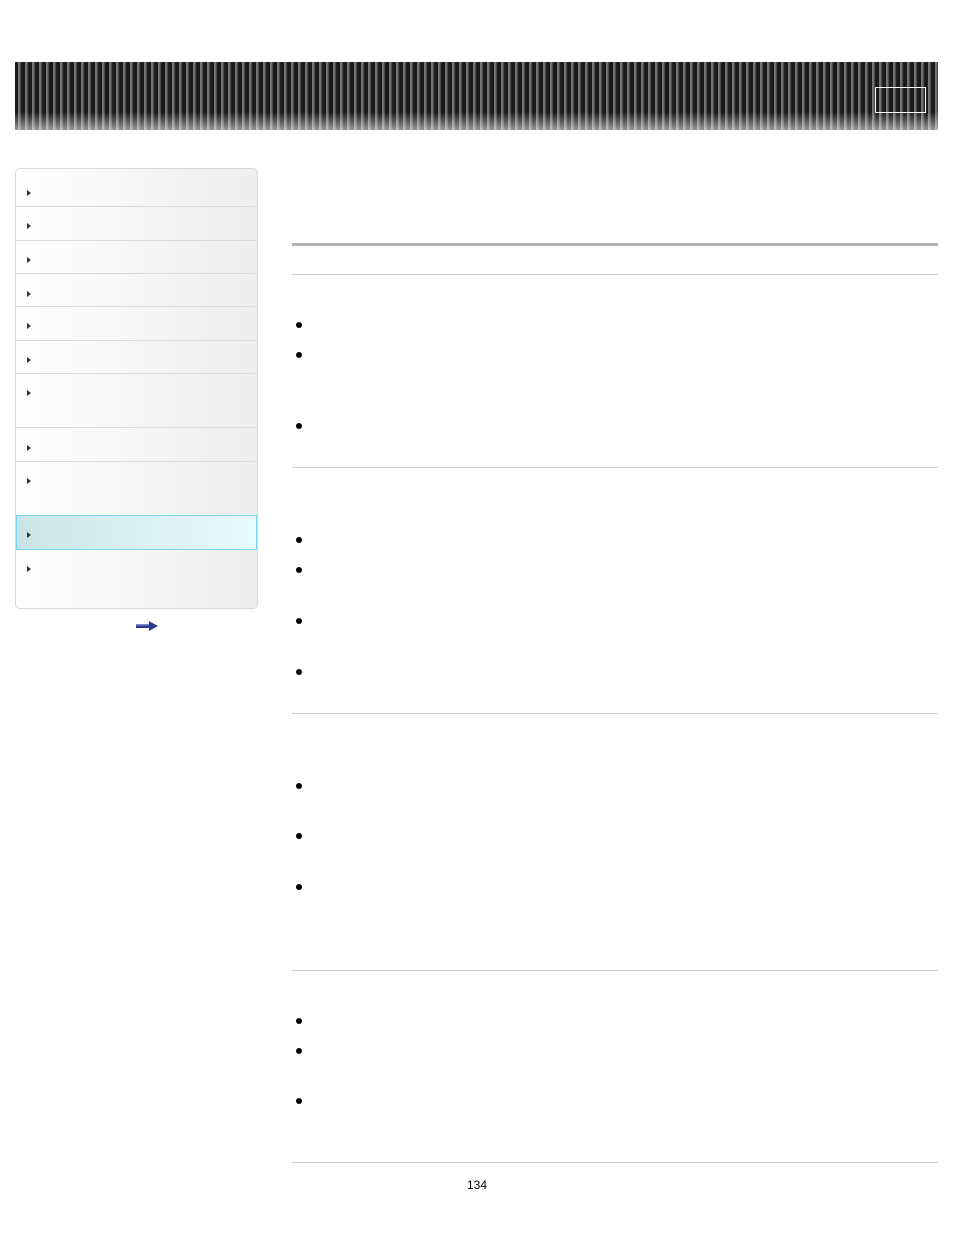 This screenshot has width=954, height=1235. What do you see at coordinates (615, 1162) in the screenshot?
I see `footer-divider` at bounding box center [615, 1162].